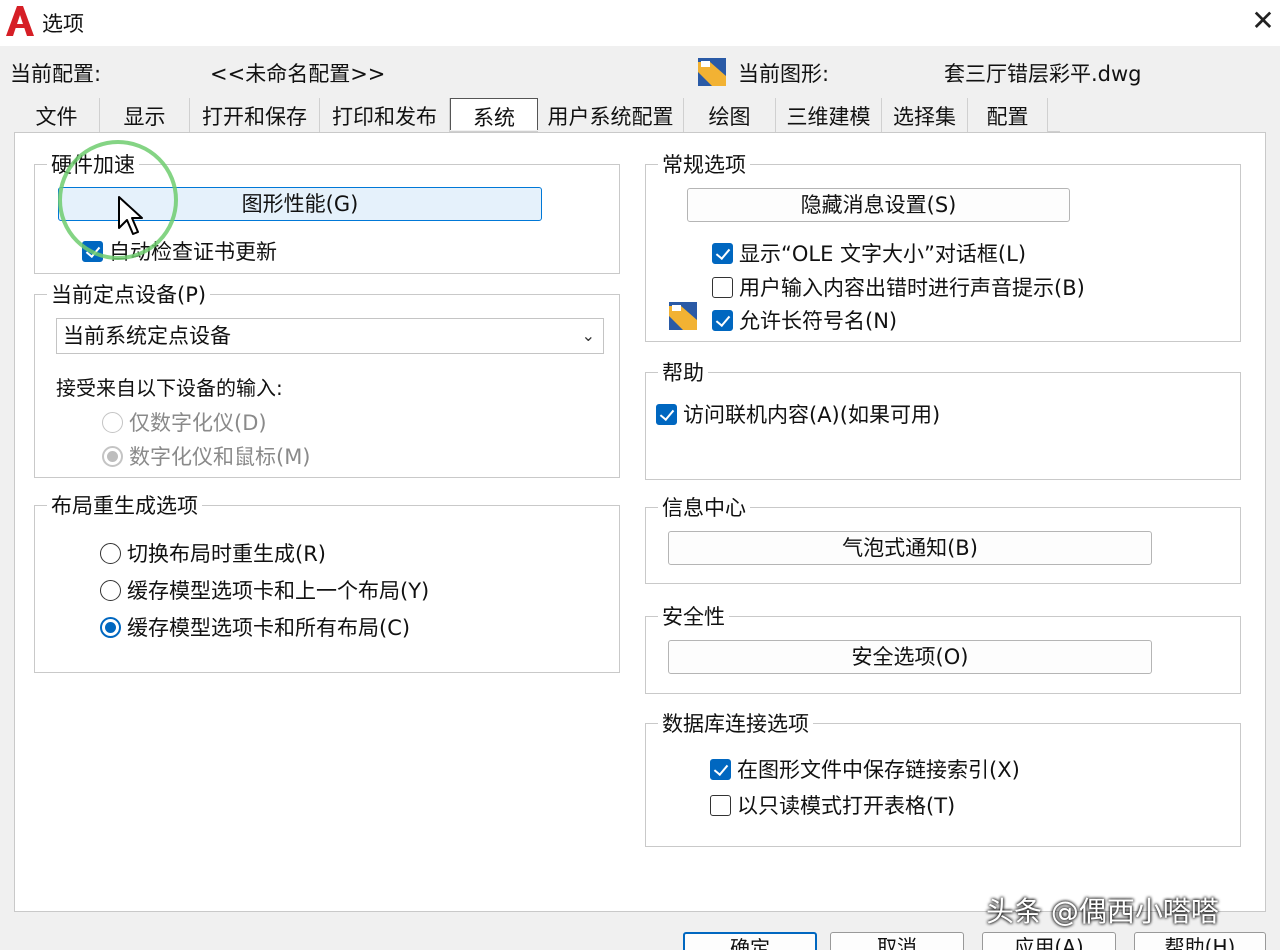 This screenshot has height=950, width=1280. Describe the element at coordinates (110, 553) in the screenshot. I see `regen-on-switch-radio-circle` at that location.